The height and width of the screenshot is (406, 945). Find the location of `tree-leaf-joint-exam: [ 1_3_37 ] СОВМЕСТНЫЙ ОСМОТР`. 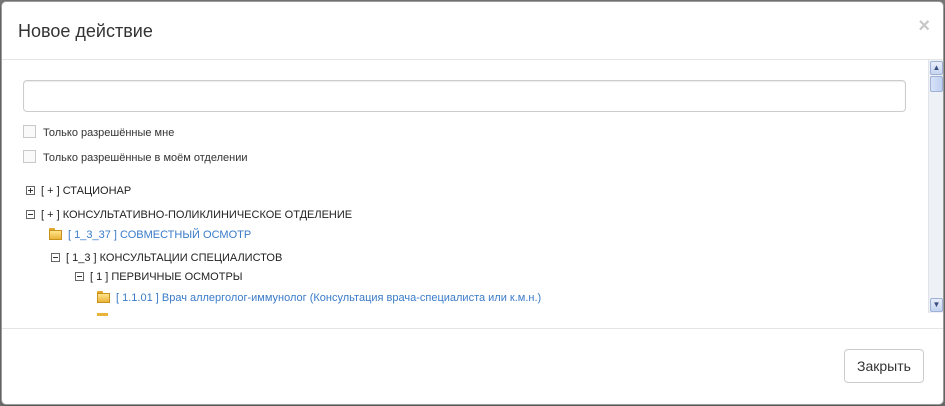

tree-leaf-joint-exam: [ 1_3_37 ] СОВМЕСТНЫЙ ОСМОТР is located at coordinates (150, 235).